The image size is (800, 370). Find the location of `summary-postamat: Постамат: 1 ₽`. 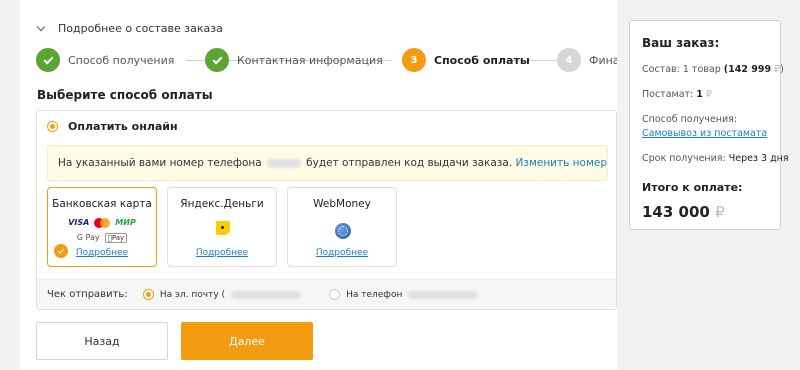

summary-postamat: Постамат: 1 ₽ is located at coordinates (677, 94).